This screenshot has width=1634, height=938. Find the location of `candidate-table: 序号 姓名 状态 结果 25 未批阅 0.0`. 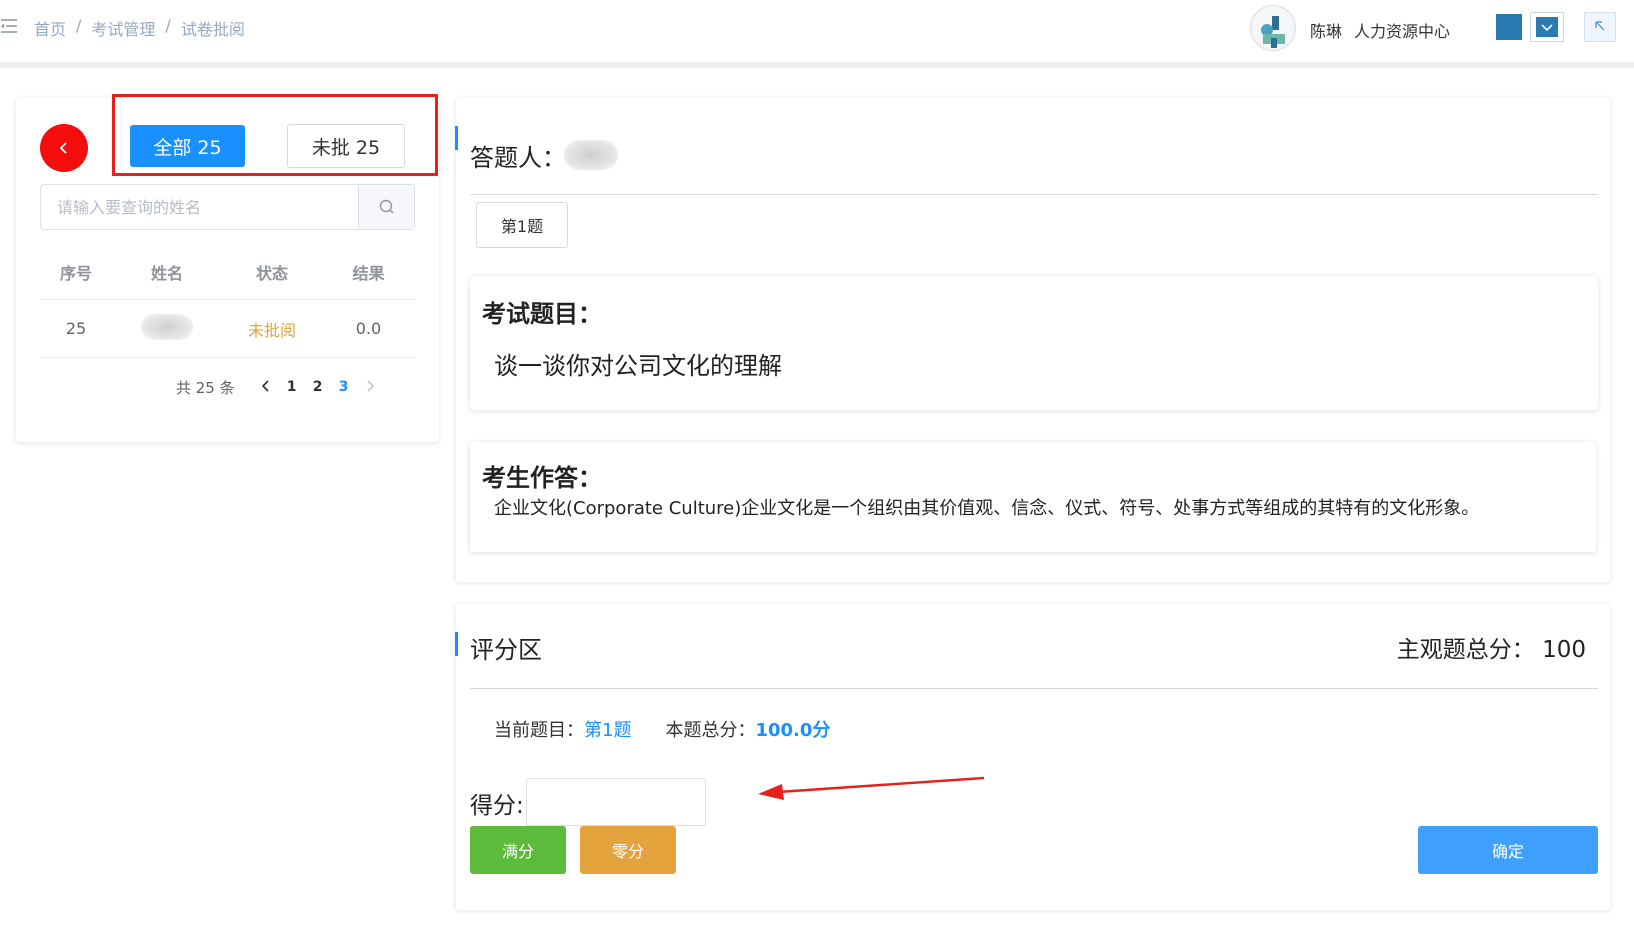

candidate-table: 序号 姓名 状态 结果 25 未批阅 0.0 is located at coordinates (227, 301).